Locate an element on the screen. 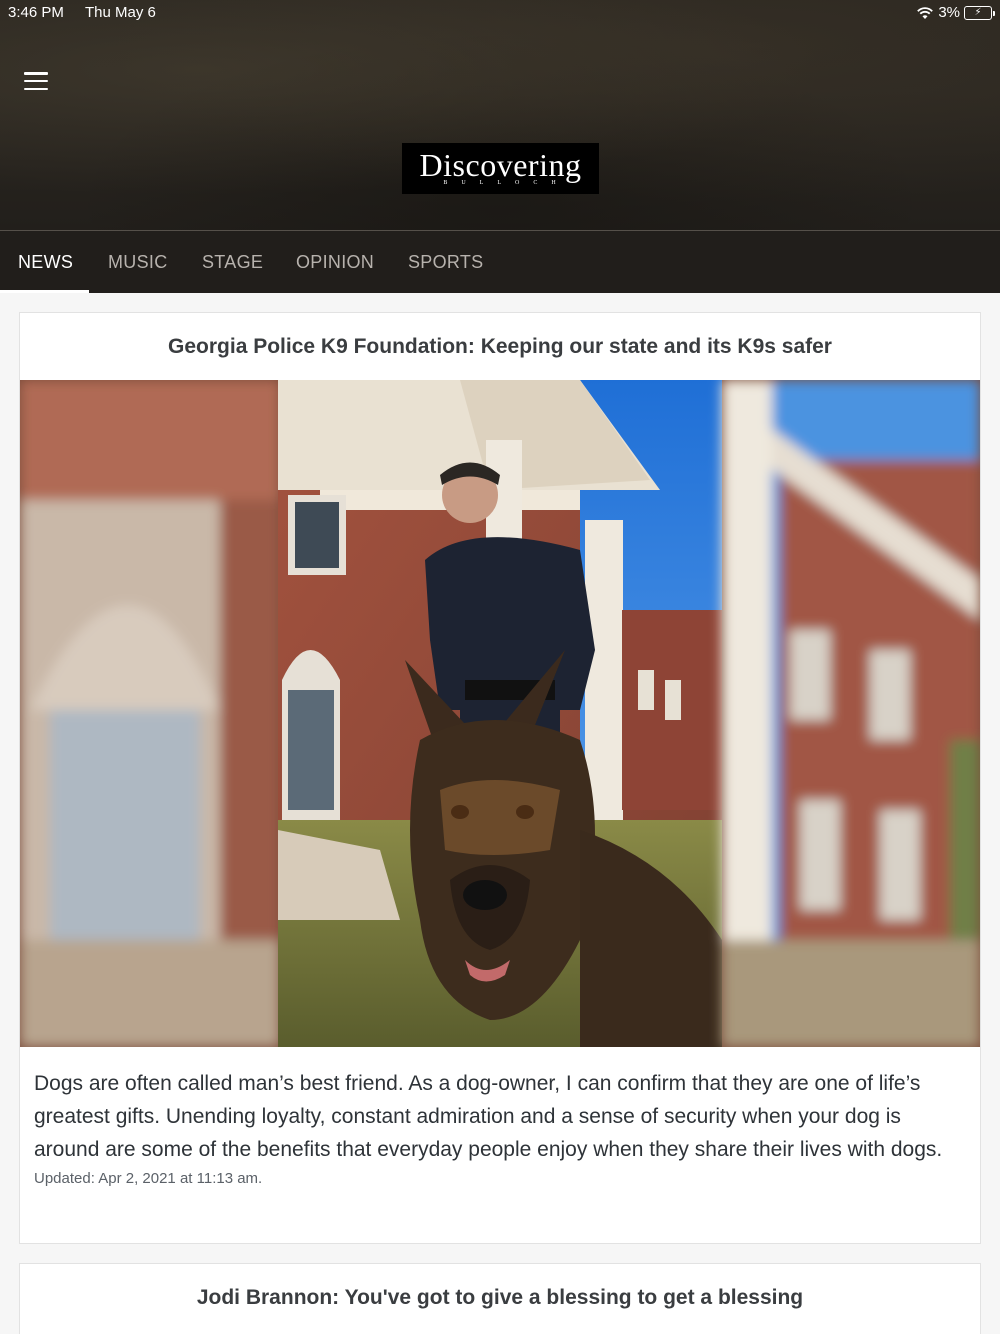 This screenshot has width=1000, height=1334. logo-text: Discovering is located at coordinates (500, 165).